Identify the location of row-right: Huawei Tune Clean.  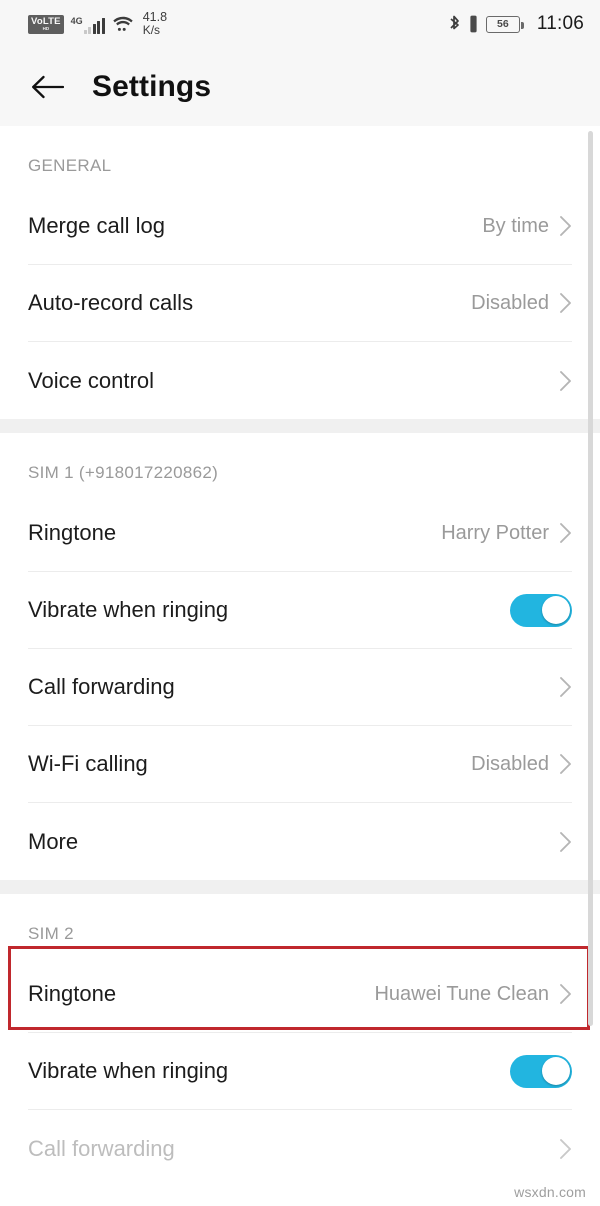
(473, 994).